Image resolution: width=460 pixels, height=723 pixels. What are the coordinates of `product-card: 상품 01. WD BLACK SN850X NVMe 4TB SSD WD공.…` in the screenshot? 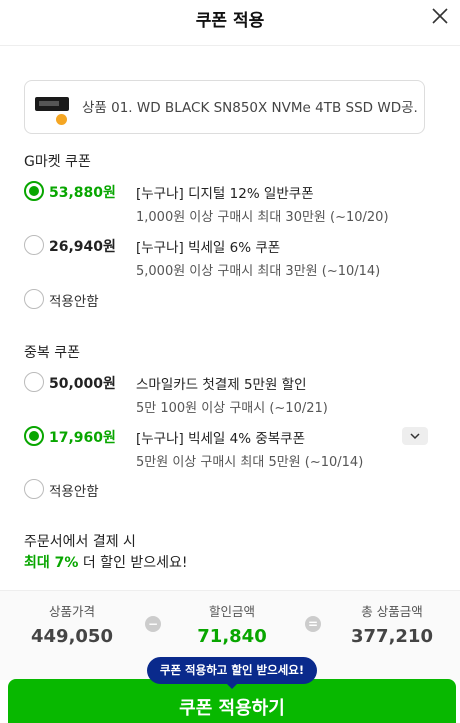 It's located at (224, 107).